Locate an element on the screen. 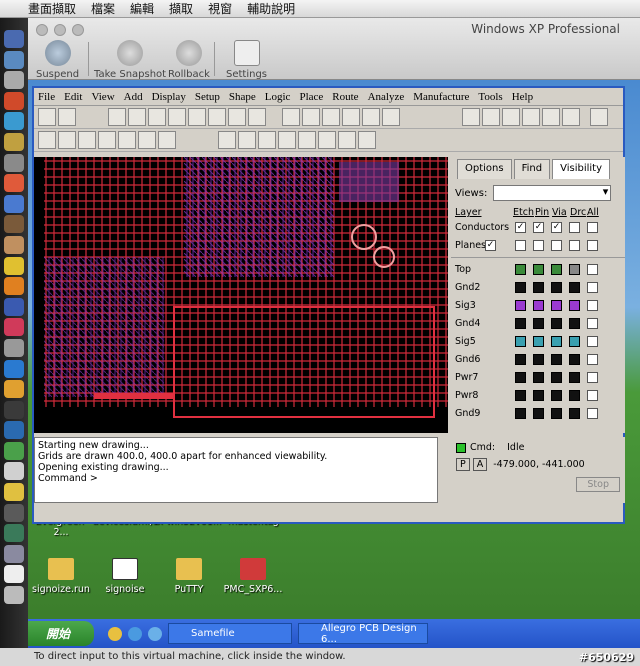 The width and height of the screenshot is (640, 666). move-icon is located at coordinates (117, 117).